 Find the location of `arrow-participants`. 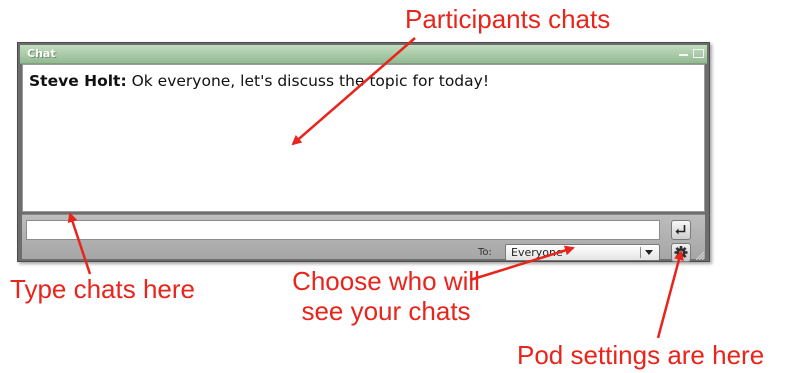

arrow-participants is located at coordinates (353, 91).